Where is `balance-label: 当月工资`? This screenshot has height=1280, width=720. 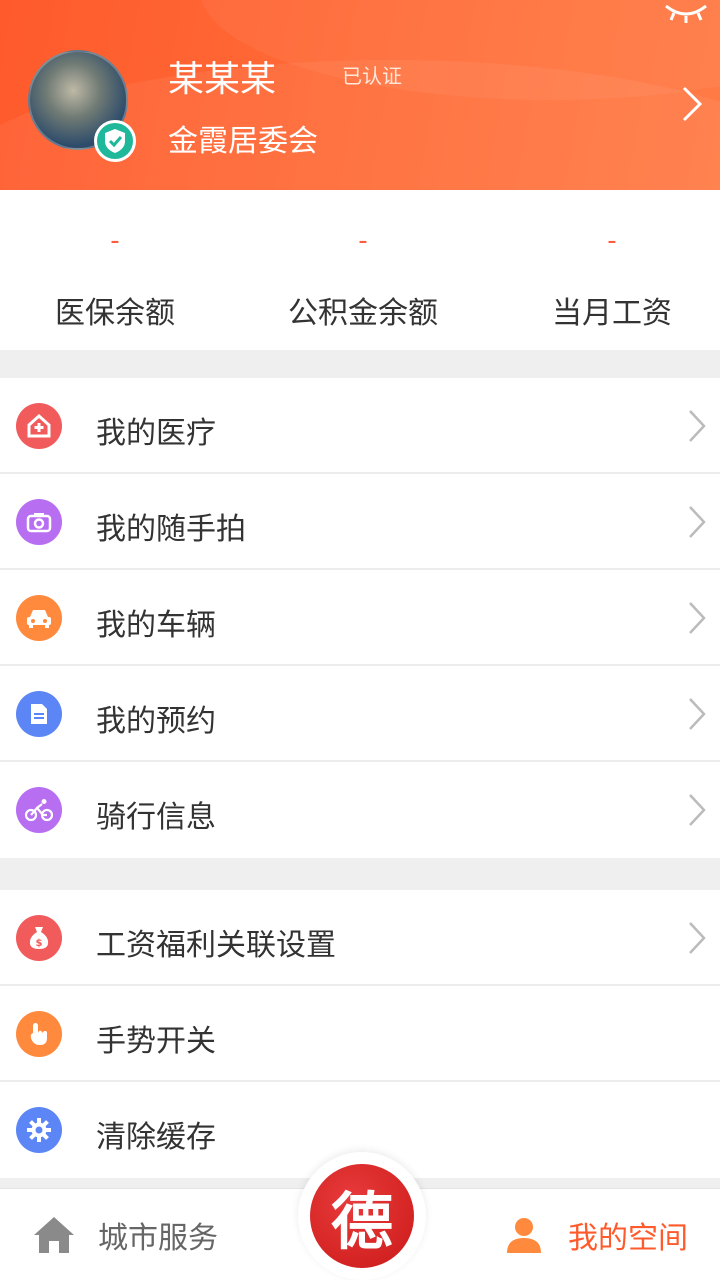 balance-label: 当月工资 is located at coordinates (612, 313).